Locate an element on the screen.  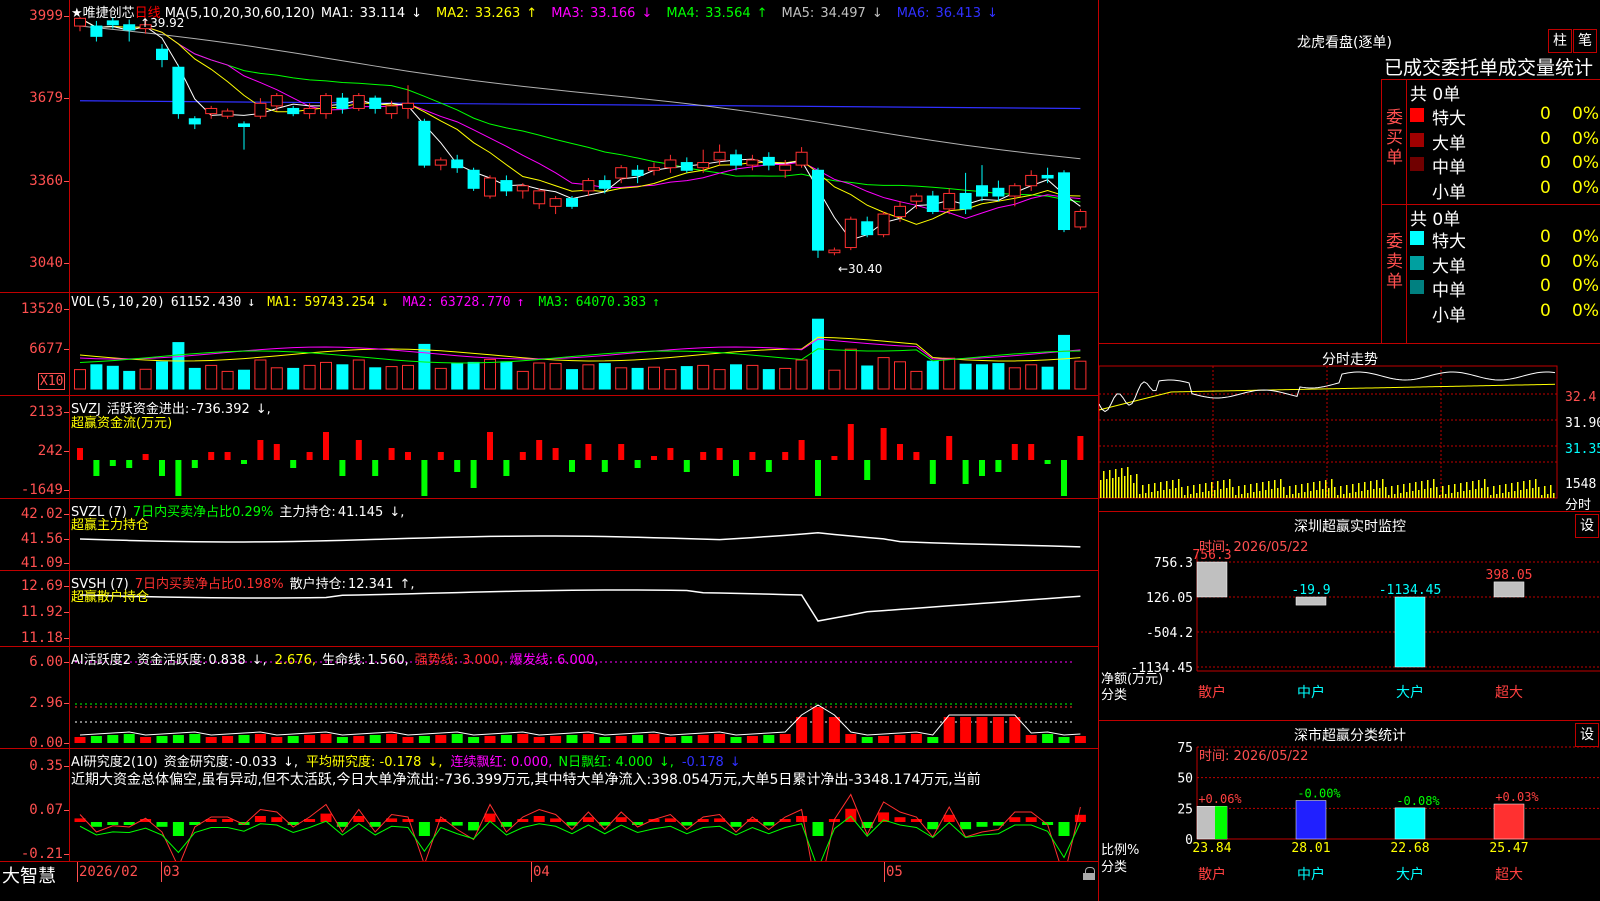
dragon-col-divider is located at coordinates (1406, 212).